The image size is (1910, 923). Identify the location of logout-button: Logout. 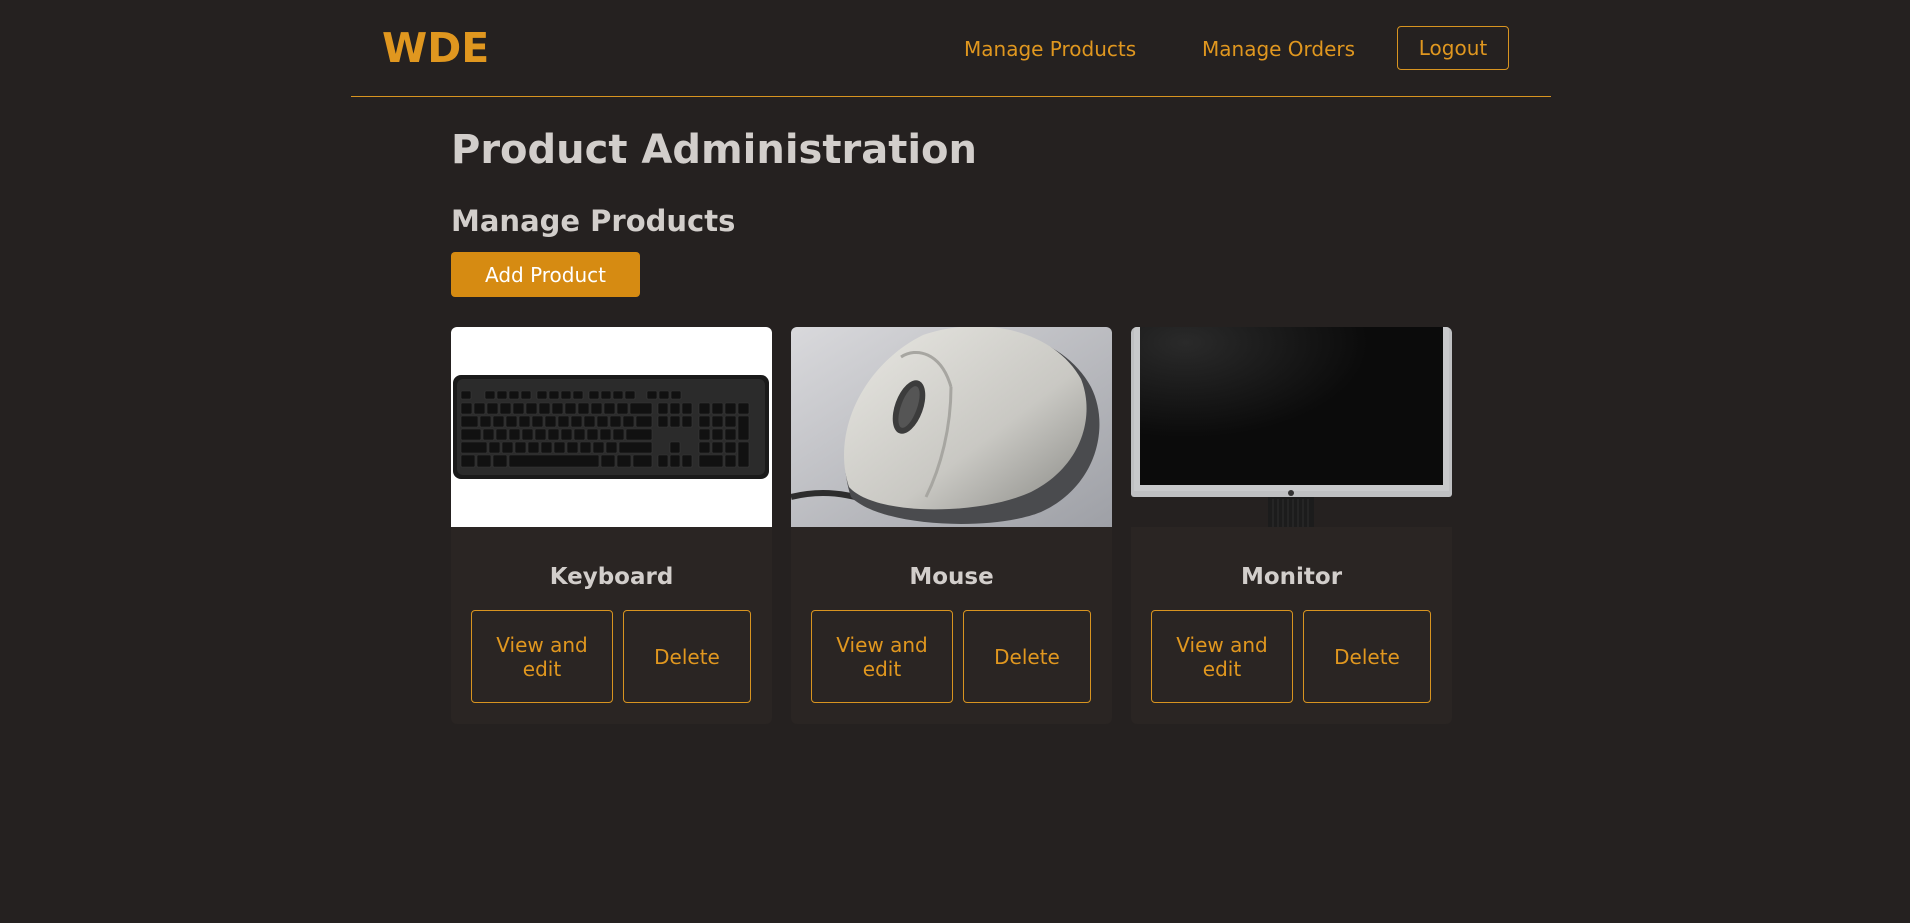
(1453, 48).